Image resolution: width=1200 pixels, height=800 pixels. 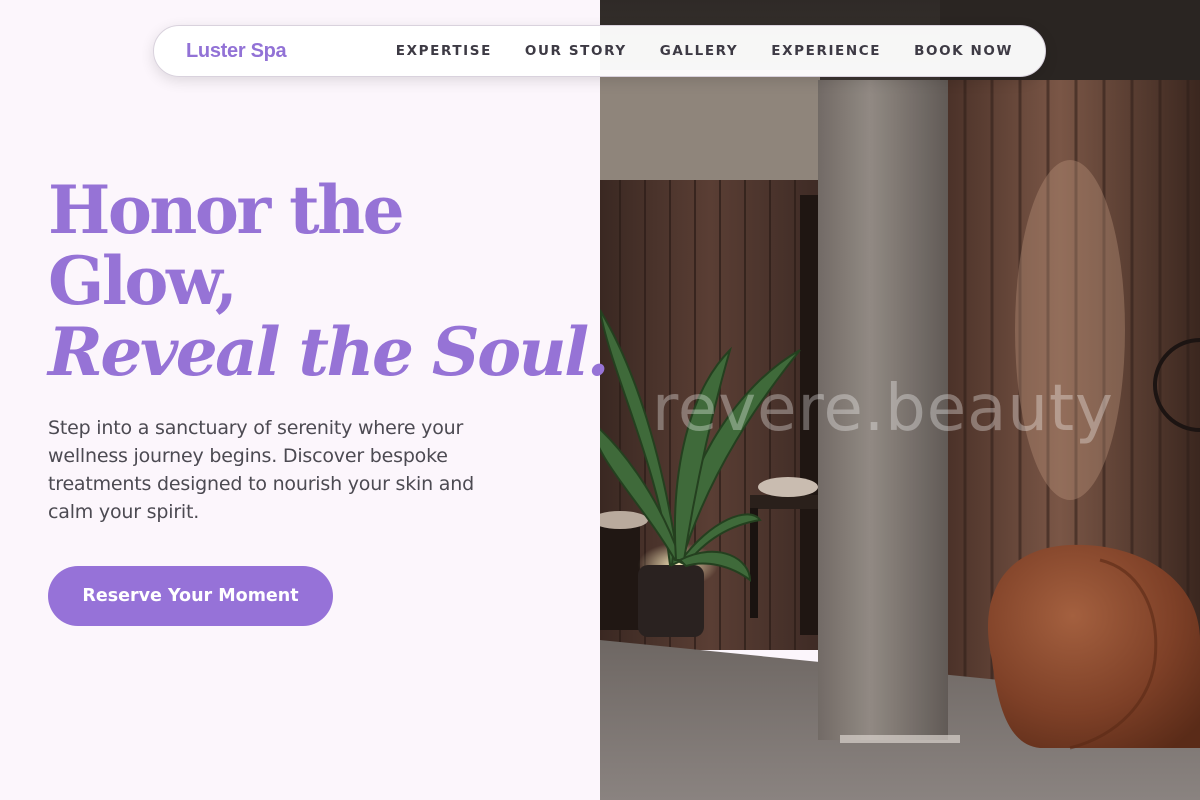 What do you see at coordinates (226, 210) in the screenshot?
I see `hero-heading-line-1: Honor the` at bounding box center [226, 210].